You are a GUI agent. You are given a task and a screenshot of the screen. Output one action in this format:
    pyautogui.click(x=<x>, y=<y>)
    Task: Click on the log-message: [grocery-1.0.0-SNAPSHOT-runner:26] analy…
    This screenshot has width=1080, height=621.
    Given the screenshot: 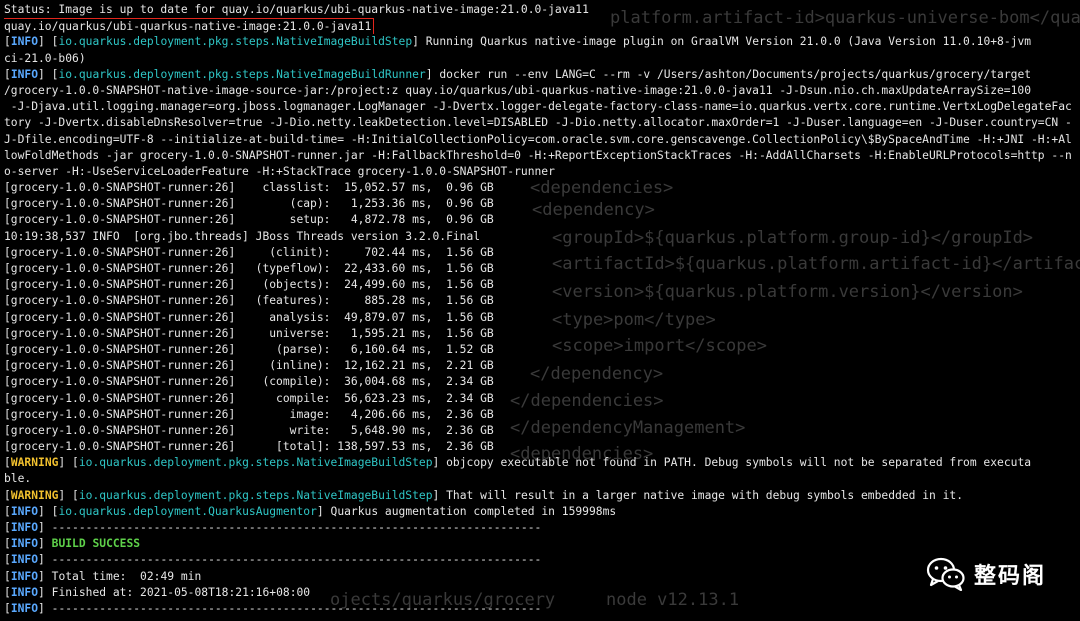 What is the action you would take?
    pyautogui.click(x=249, y=317)
    